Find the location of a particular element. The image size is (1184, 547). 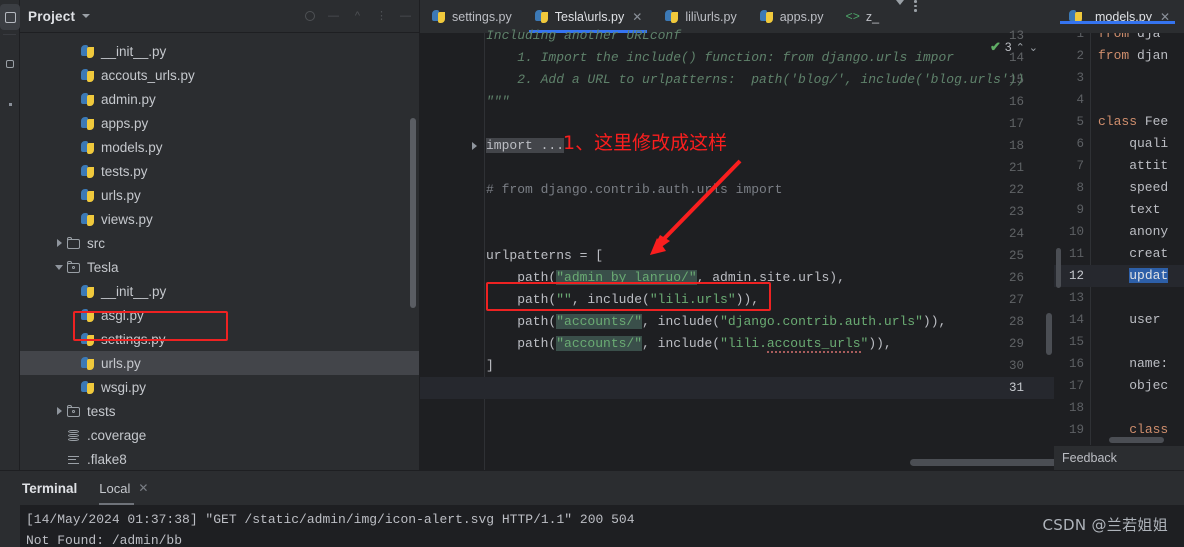

inspection-count: 3 is located at coordinates (1008, 47).